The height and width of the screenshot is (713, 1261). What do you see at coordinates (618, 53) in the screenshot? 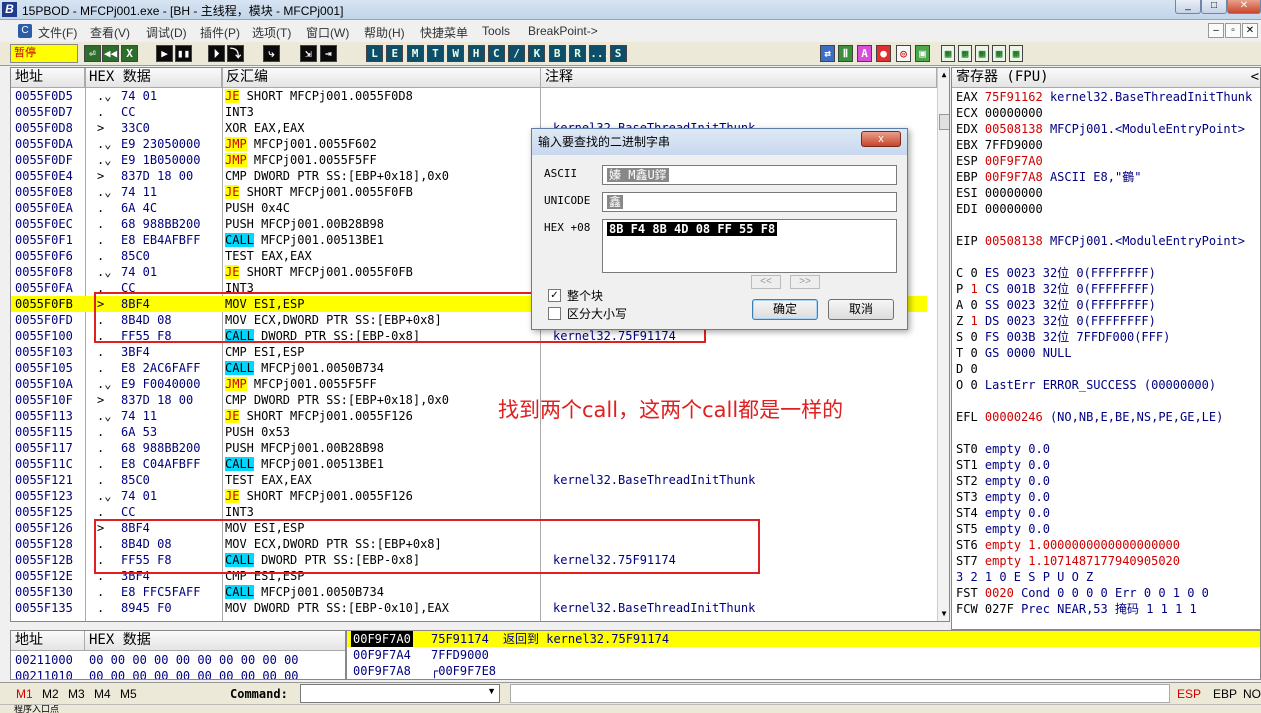
I see `toolbar-letter-button: S` at bounding box center [618, 53].